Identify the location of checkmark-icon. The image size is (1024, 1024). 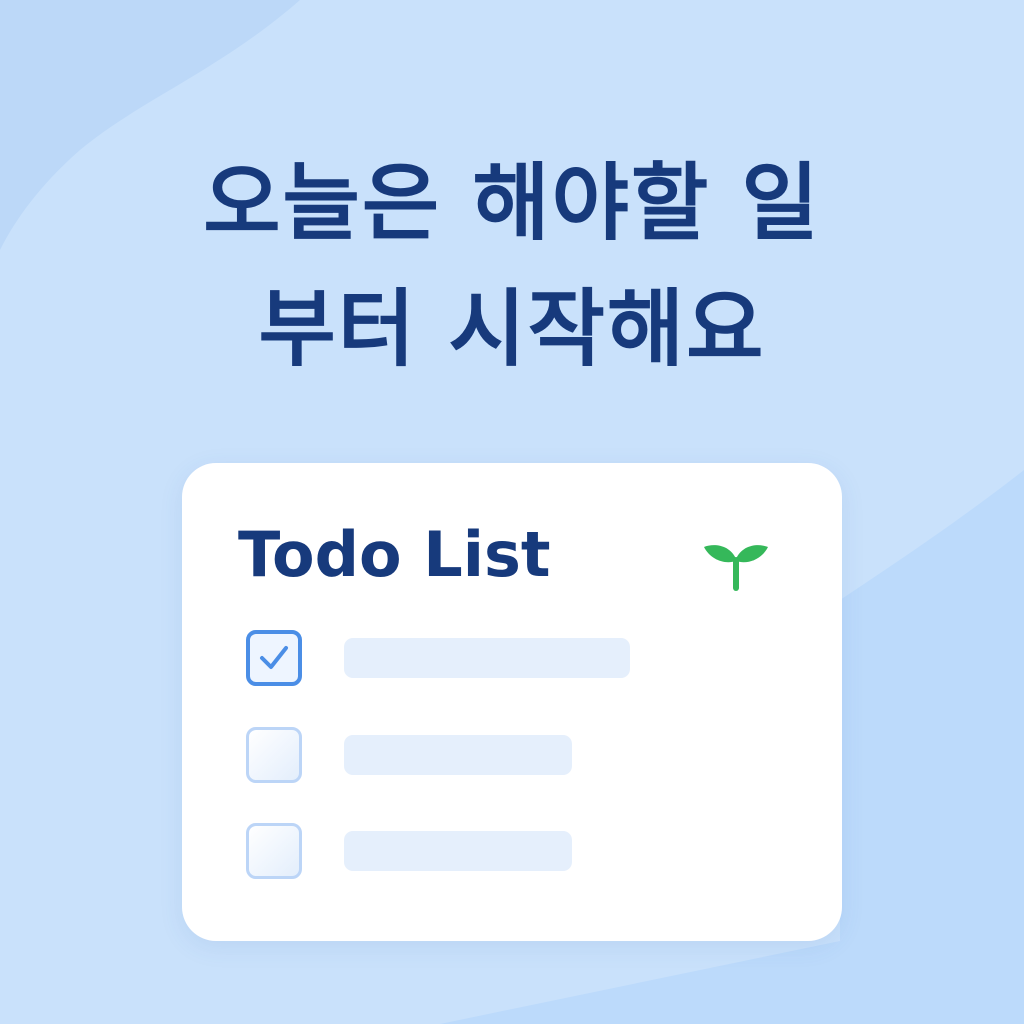
(274, 657).